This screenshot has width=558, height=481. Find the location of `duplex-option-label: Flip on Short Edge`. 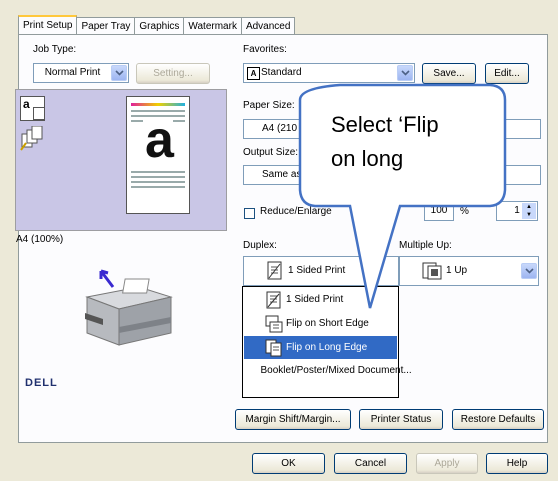

duplex-option-label: Flip on Short Edge is located at coordinates (327, 323).